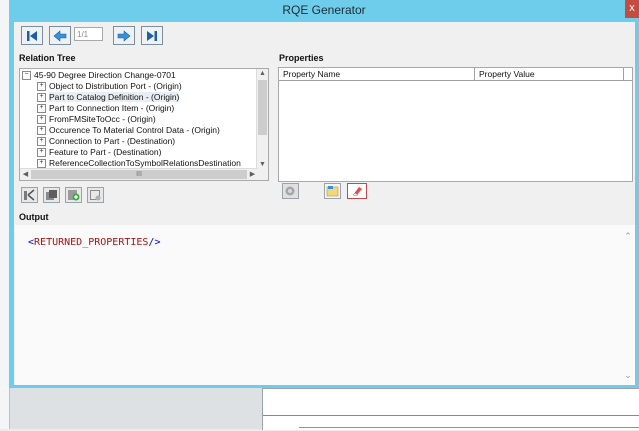  I want to click on add-item-icon, so click(74, 195).